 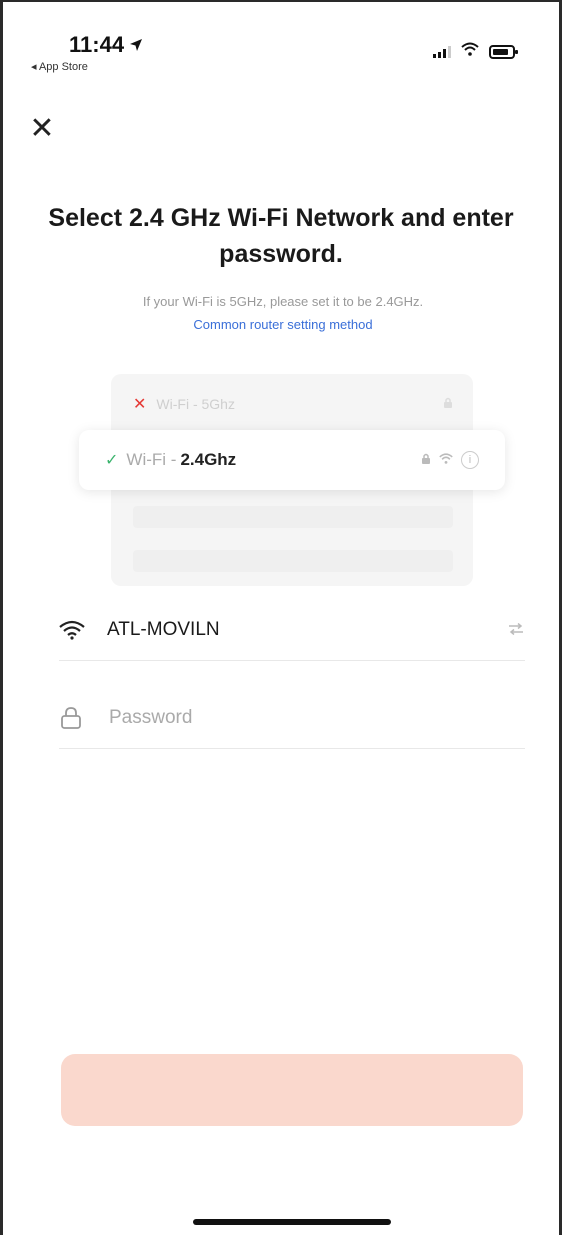 I want to click on check-mark-icon: ✓, so click(x=112, y=460).